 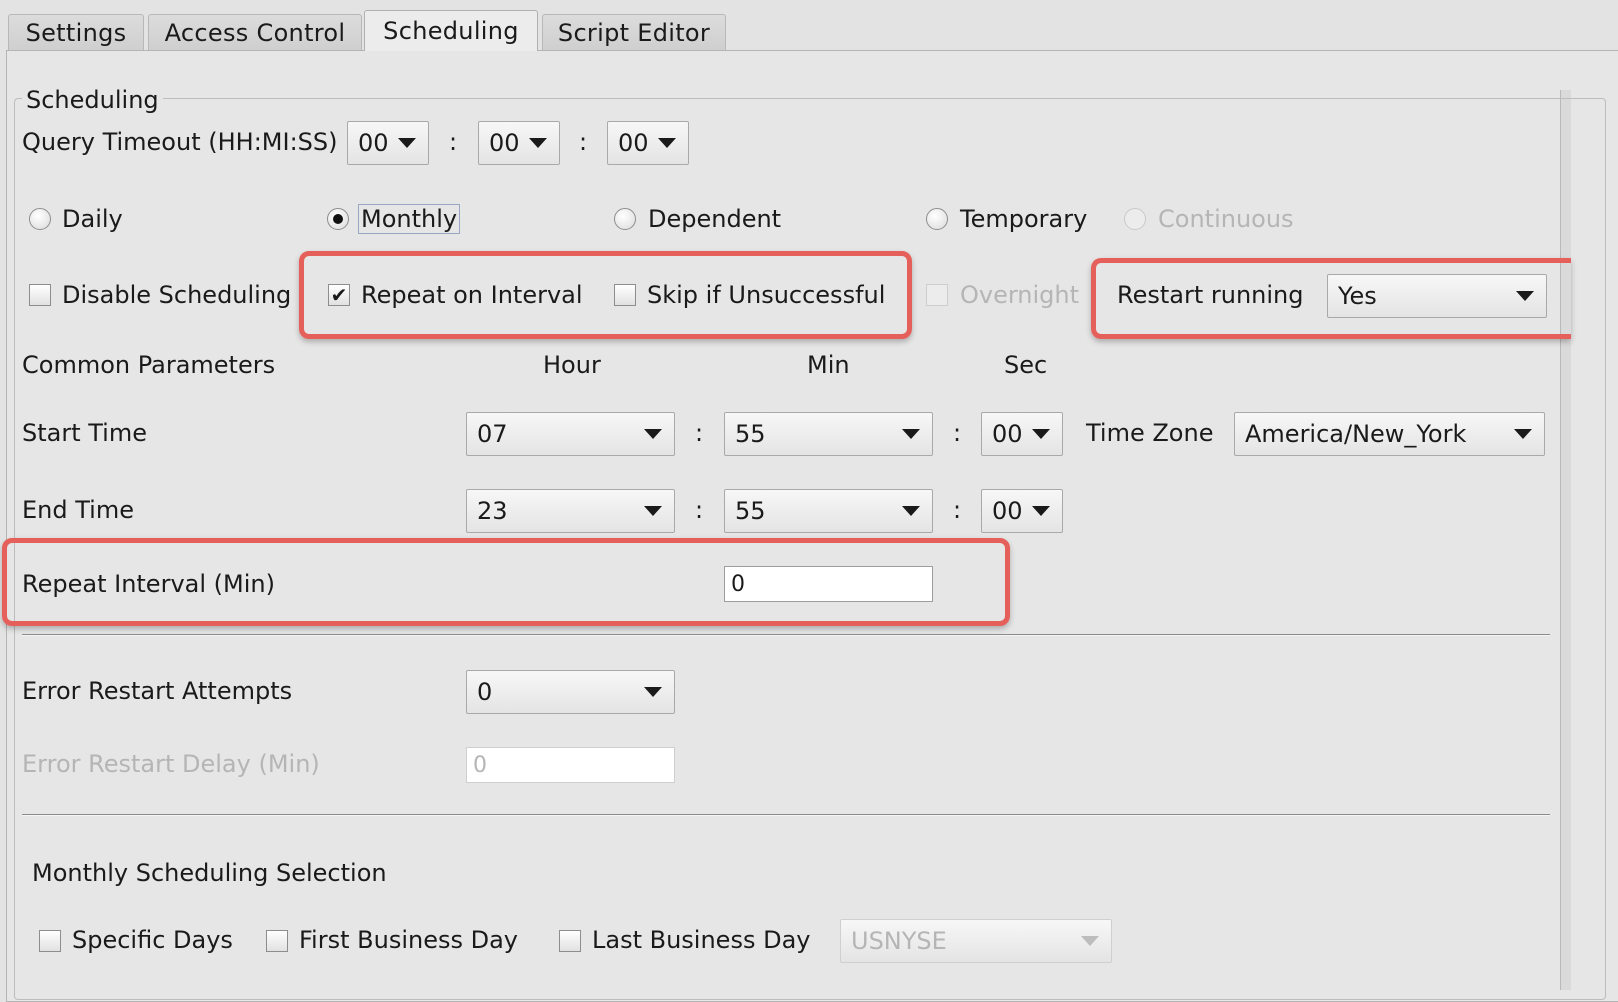 I want to click on repeat-on-interval-label: Repeat on Interval, so click(x=472, y=295).